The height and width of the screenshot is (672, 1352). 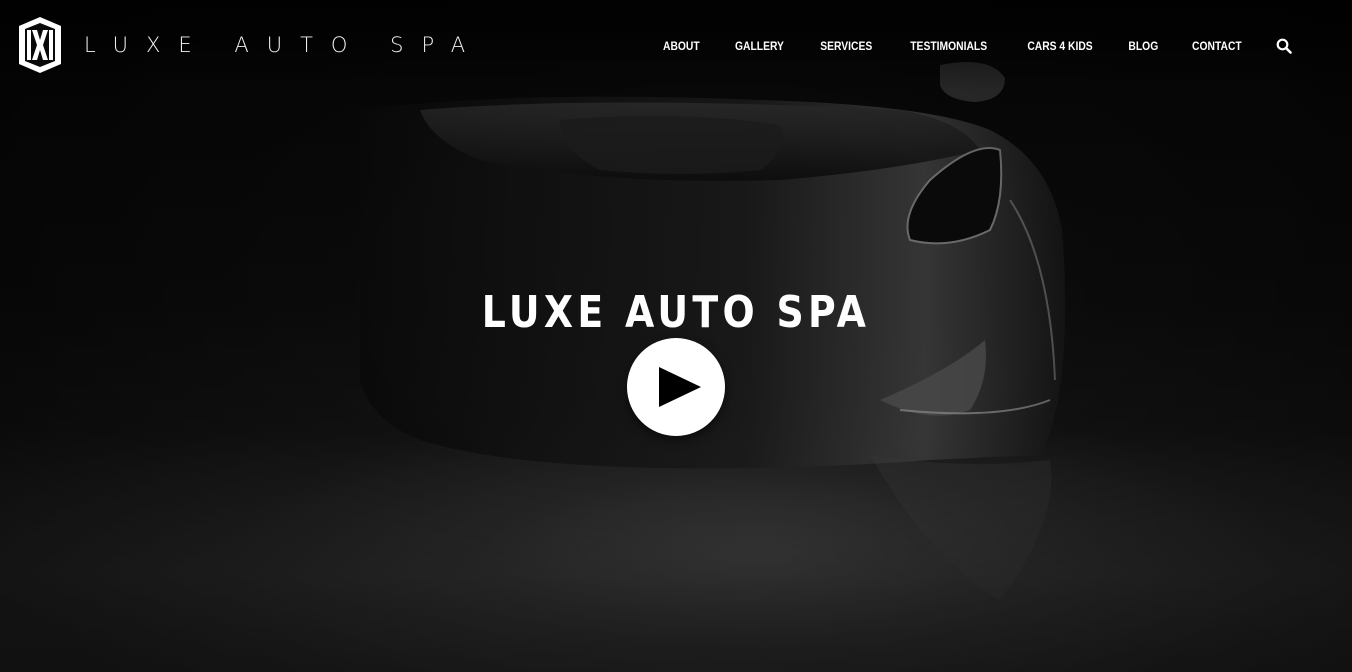 What do you see at coordinates (1217, 46) in the screenshot?
I see `nav-item-contact: CONTACT` at bounding box center [1217, 46].